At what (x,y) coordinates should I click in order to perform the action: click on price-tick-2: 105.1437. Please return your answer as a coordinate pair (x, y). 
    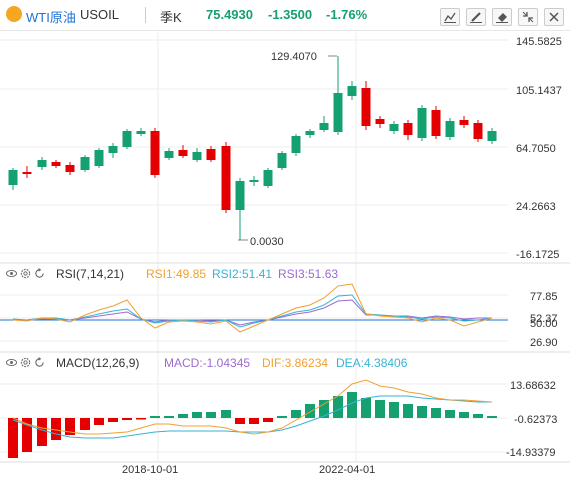
    Looking at the image, I should click on (539, 91).